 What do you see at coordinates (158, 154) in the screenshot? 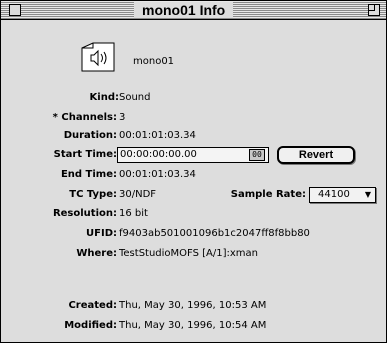
I see `start-time-value: 00:00:00:00.00` at bounding box center [158, 154].